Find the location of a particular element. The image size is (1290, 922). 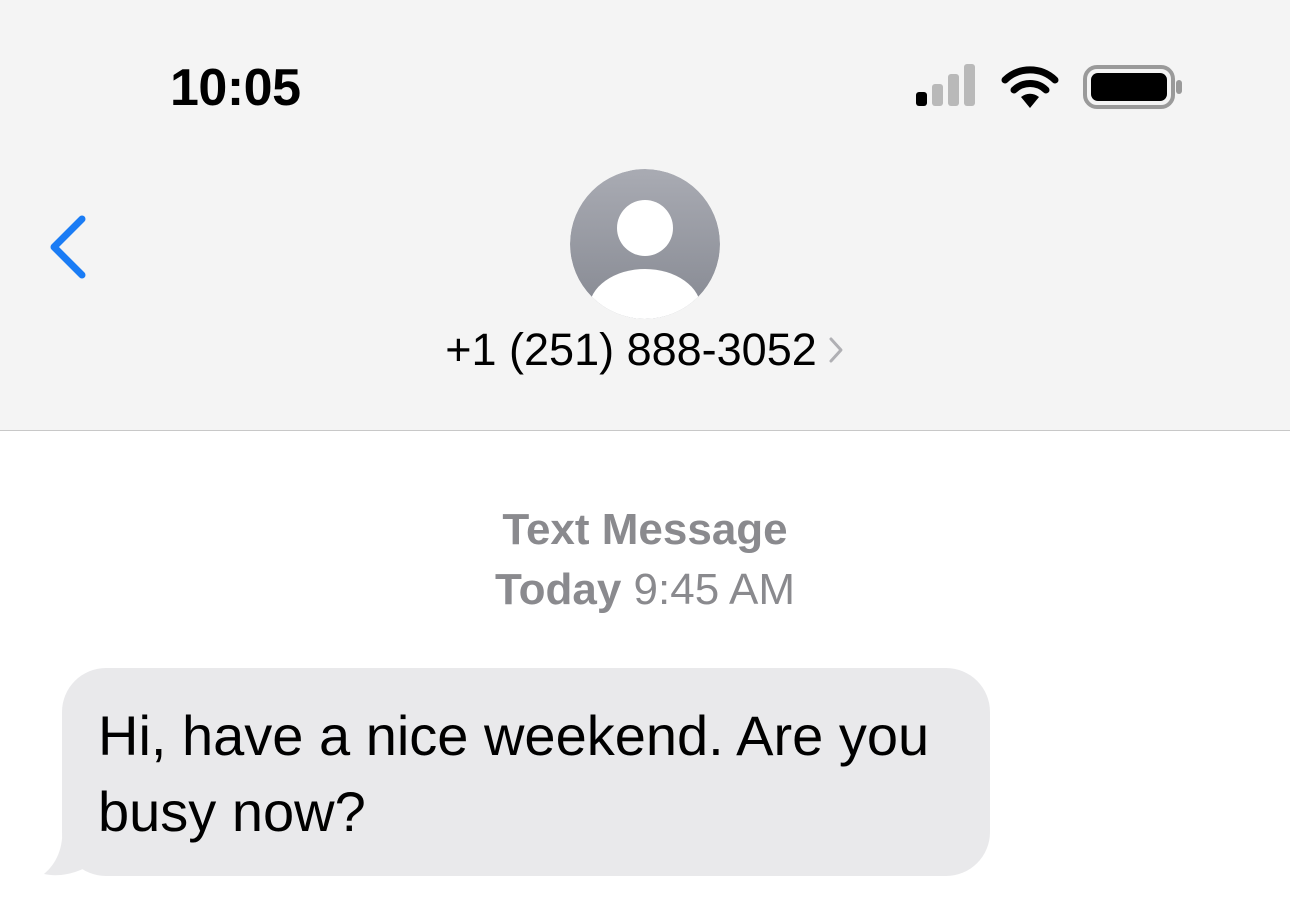

contact-details-link: +1 (251) 888-3052 is located at coordinates (645, 350).